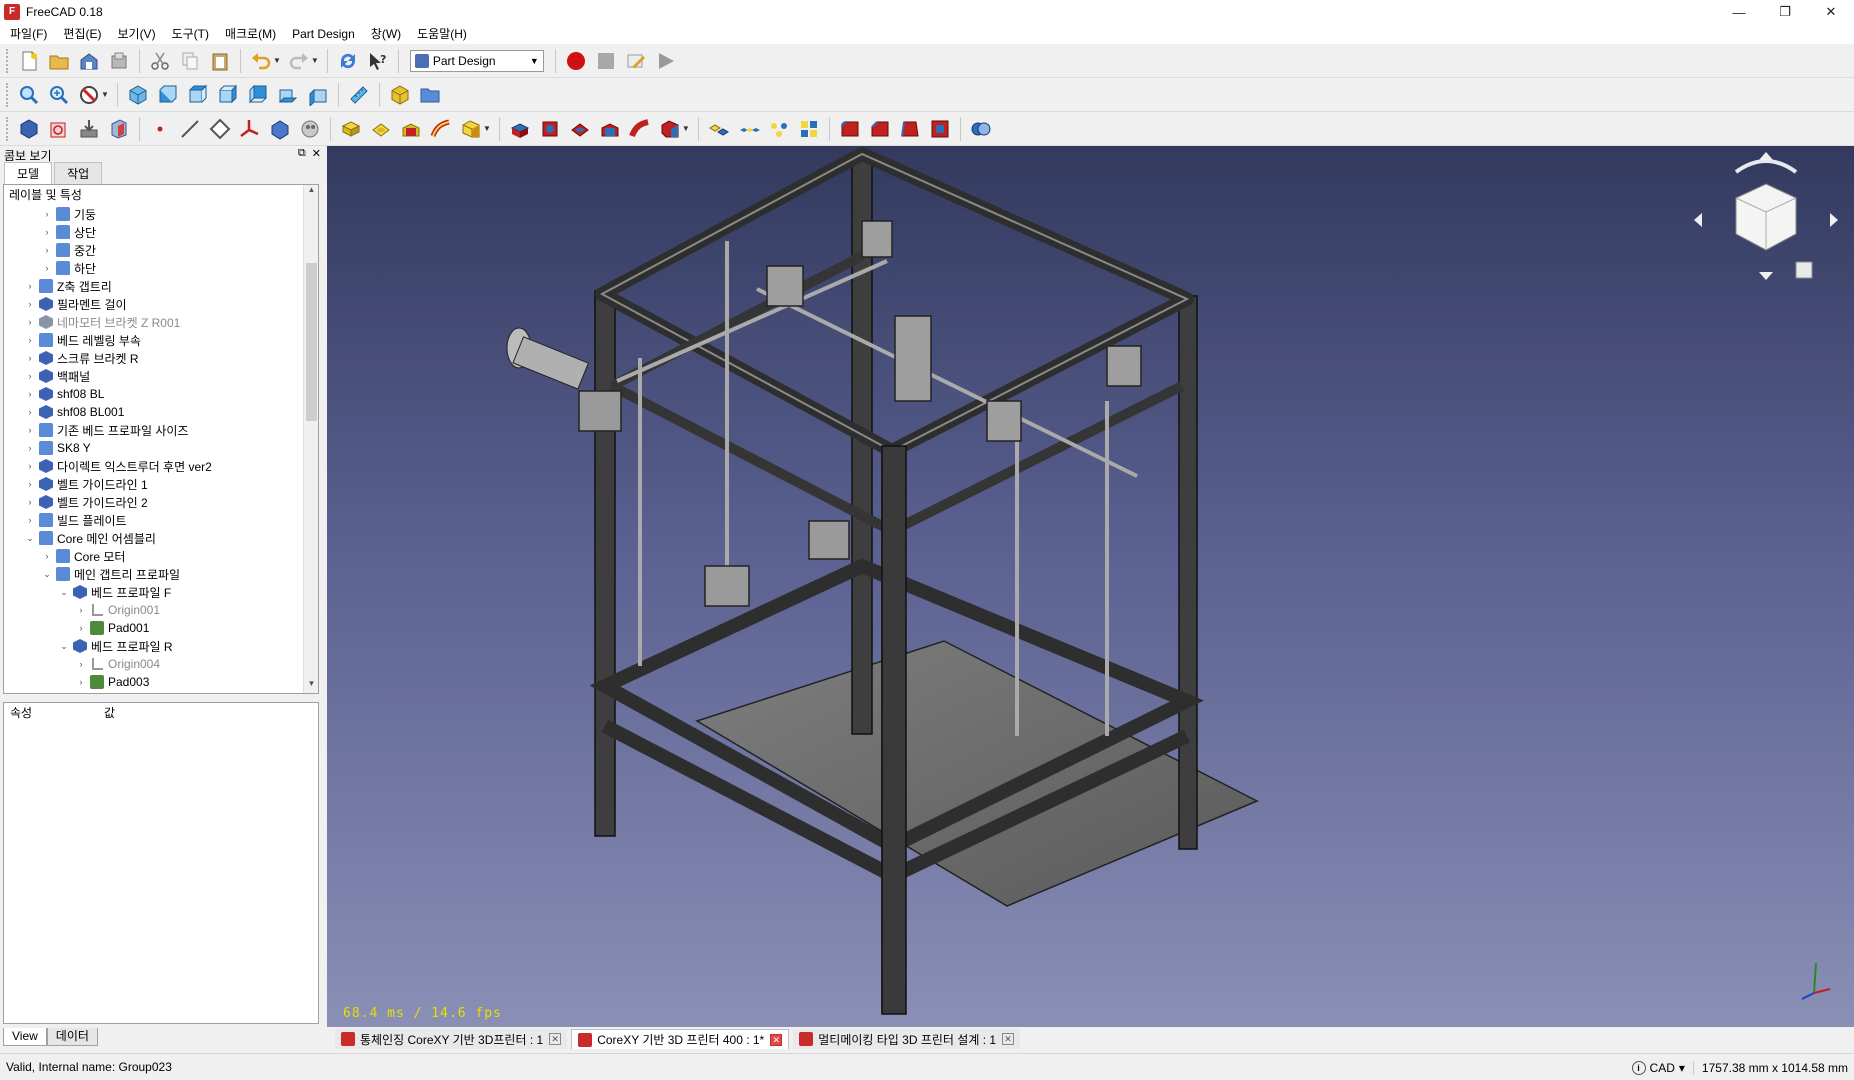 The image size is (1854, 1080). Describe the element at coordinates (476, 60) in the screenshot. I see `workbench-selector: Part Design ▼` at that location.